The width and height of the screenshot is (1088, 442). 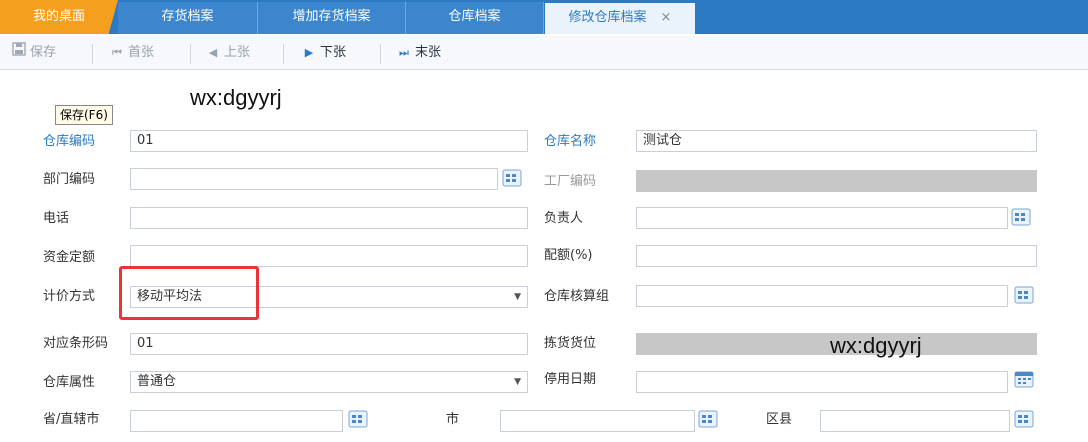 What do you see at coordinates (428, 52) in the screenshot?
I see `last-label: 末张` at bounding box center [428, 52].